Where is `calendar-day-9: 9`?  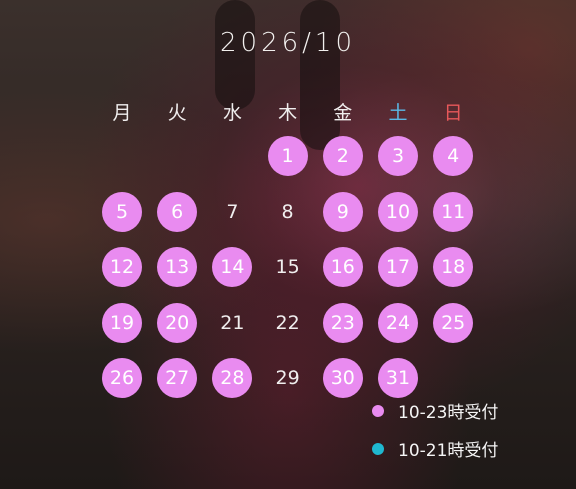 calendar-day-9: 9 is located at coordinates (342, 211).